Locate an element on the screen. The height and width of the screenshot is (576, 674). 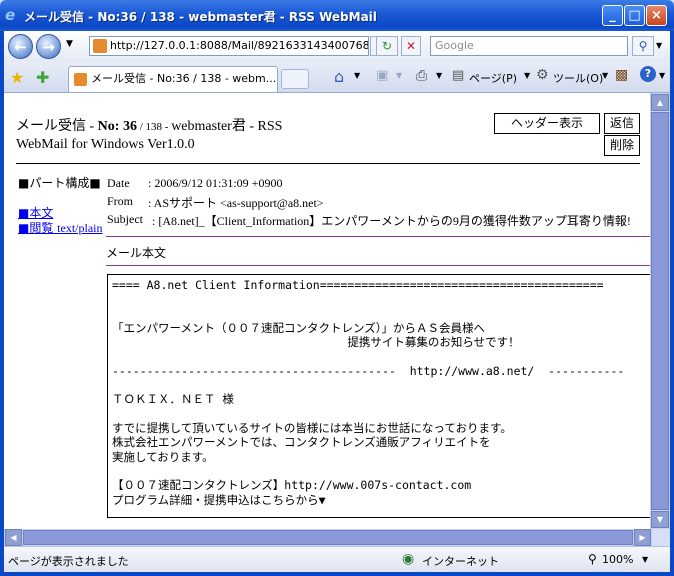
close-button: × is located at coordinates (656, 15).